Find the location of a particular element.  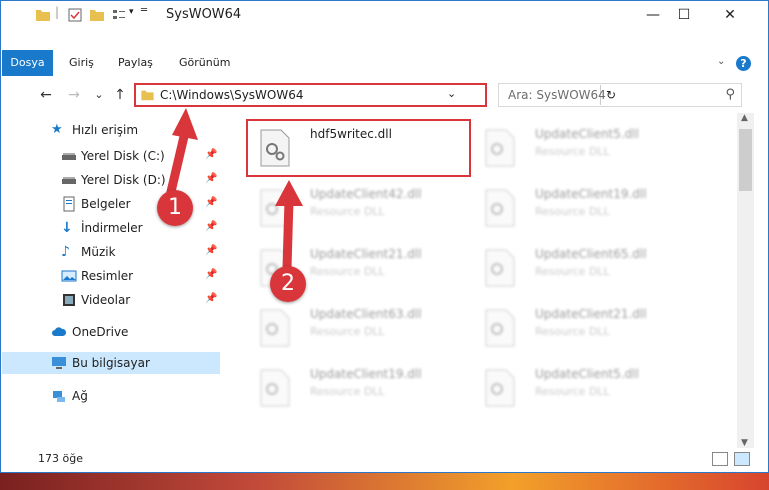

sidebar-item-label: Ağ is located at coordinates (80, 396).